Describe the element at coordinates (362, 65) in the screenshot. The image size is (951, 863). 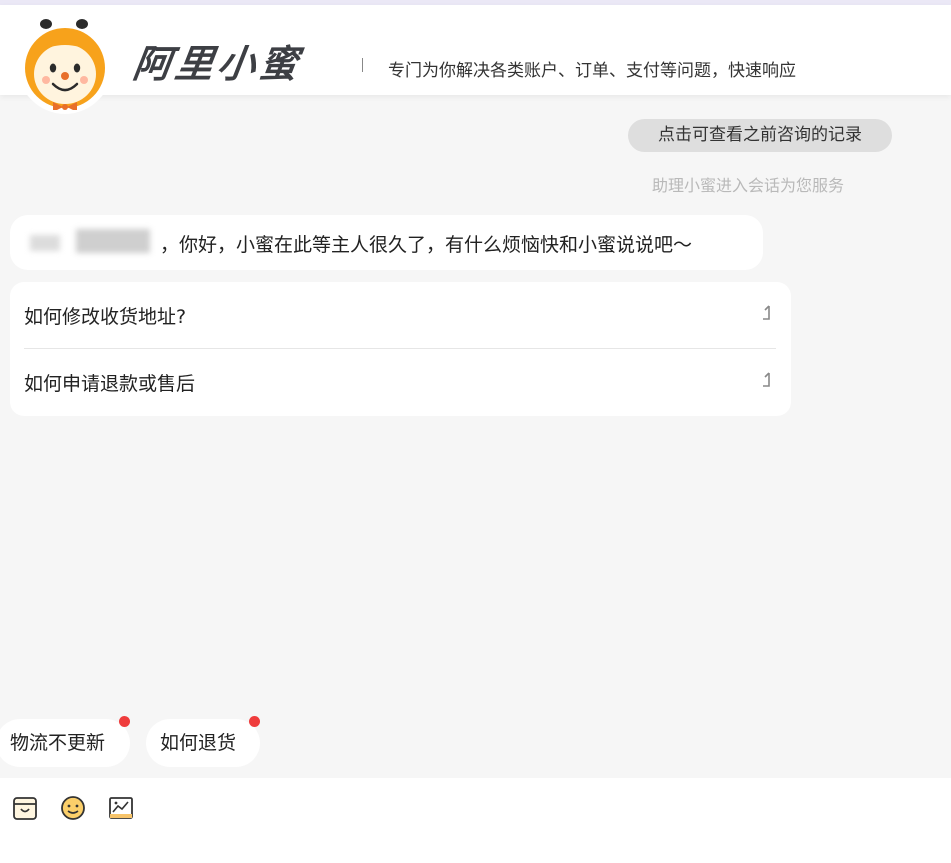
I see `header-divider` at that location.